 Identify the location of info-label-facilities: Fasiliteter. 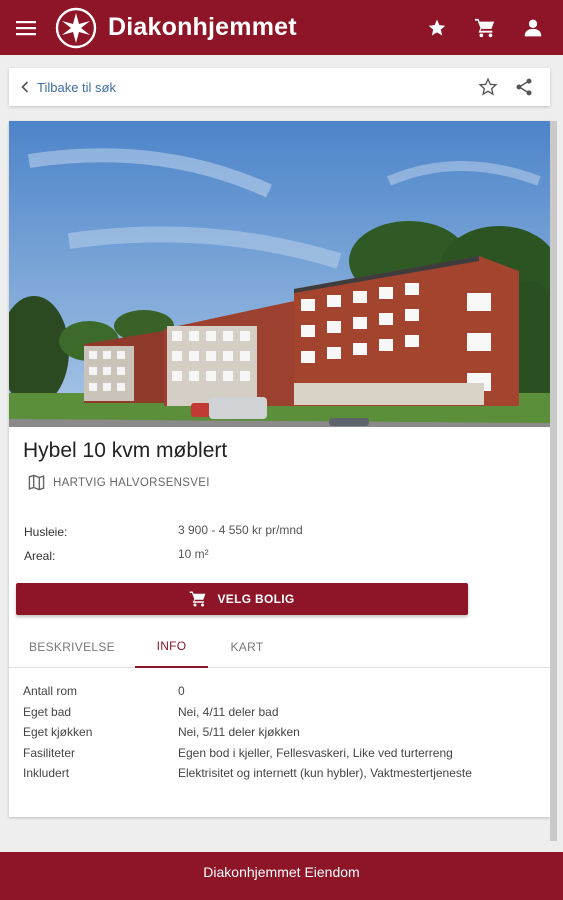
(49, 753).